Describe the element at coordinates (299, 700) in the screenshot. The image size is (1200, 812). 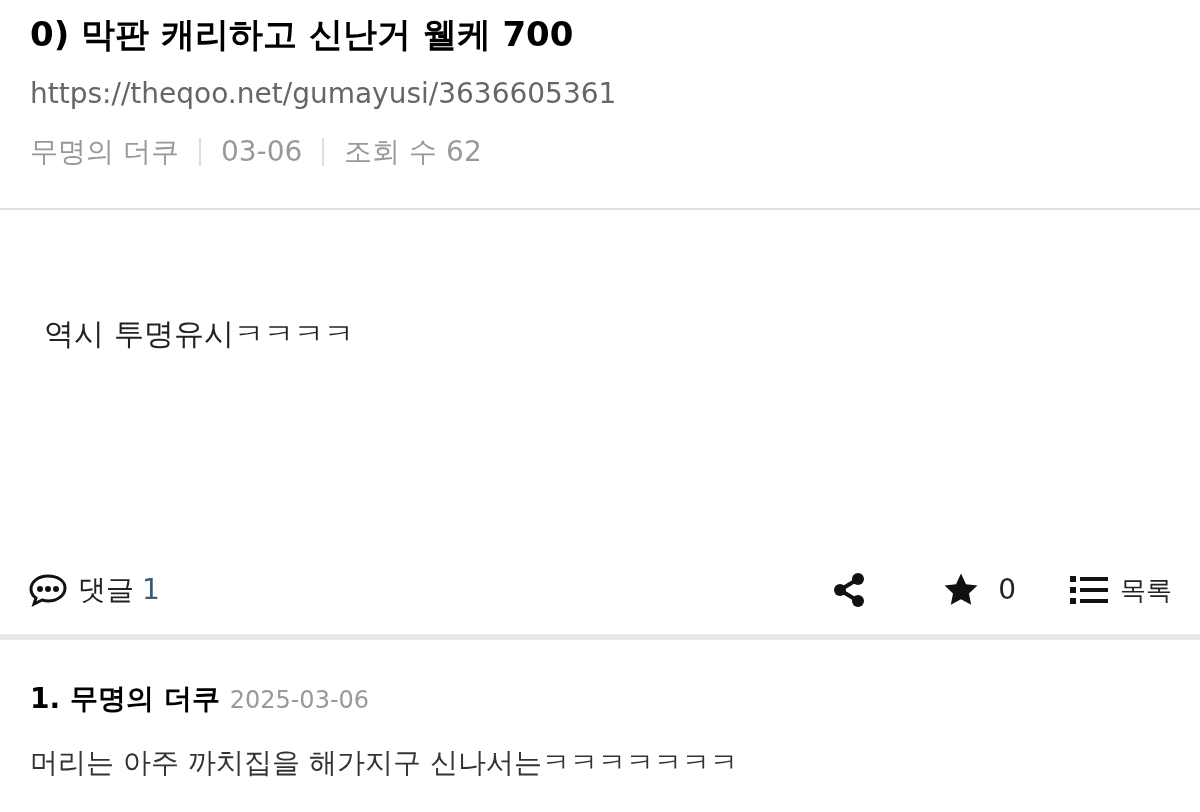
I see `comment-date: 2025-03-06` at that location.